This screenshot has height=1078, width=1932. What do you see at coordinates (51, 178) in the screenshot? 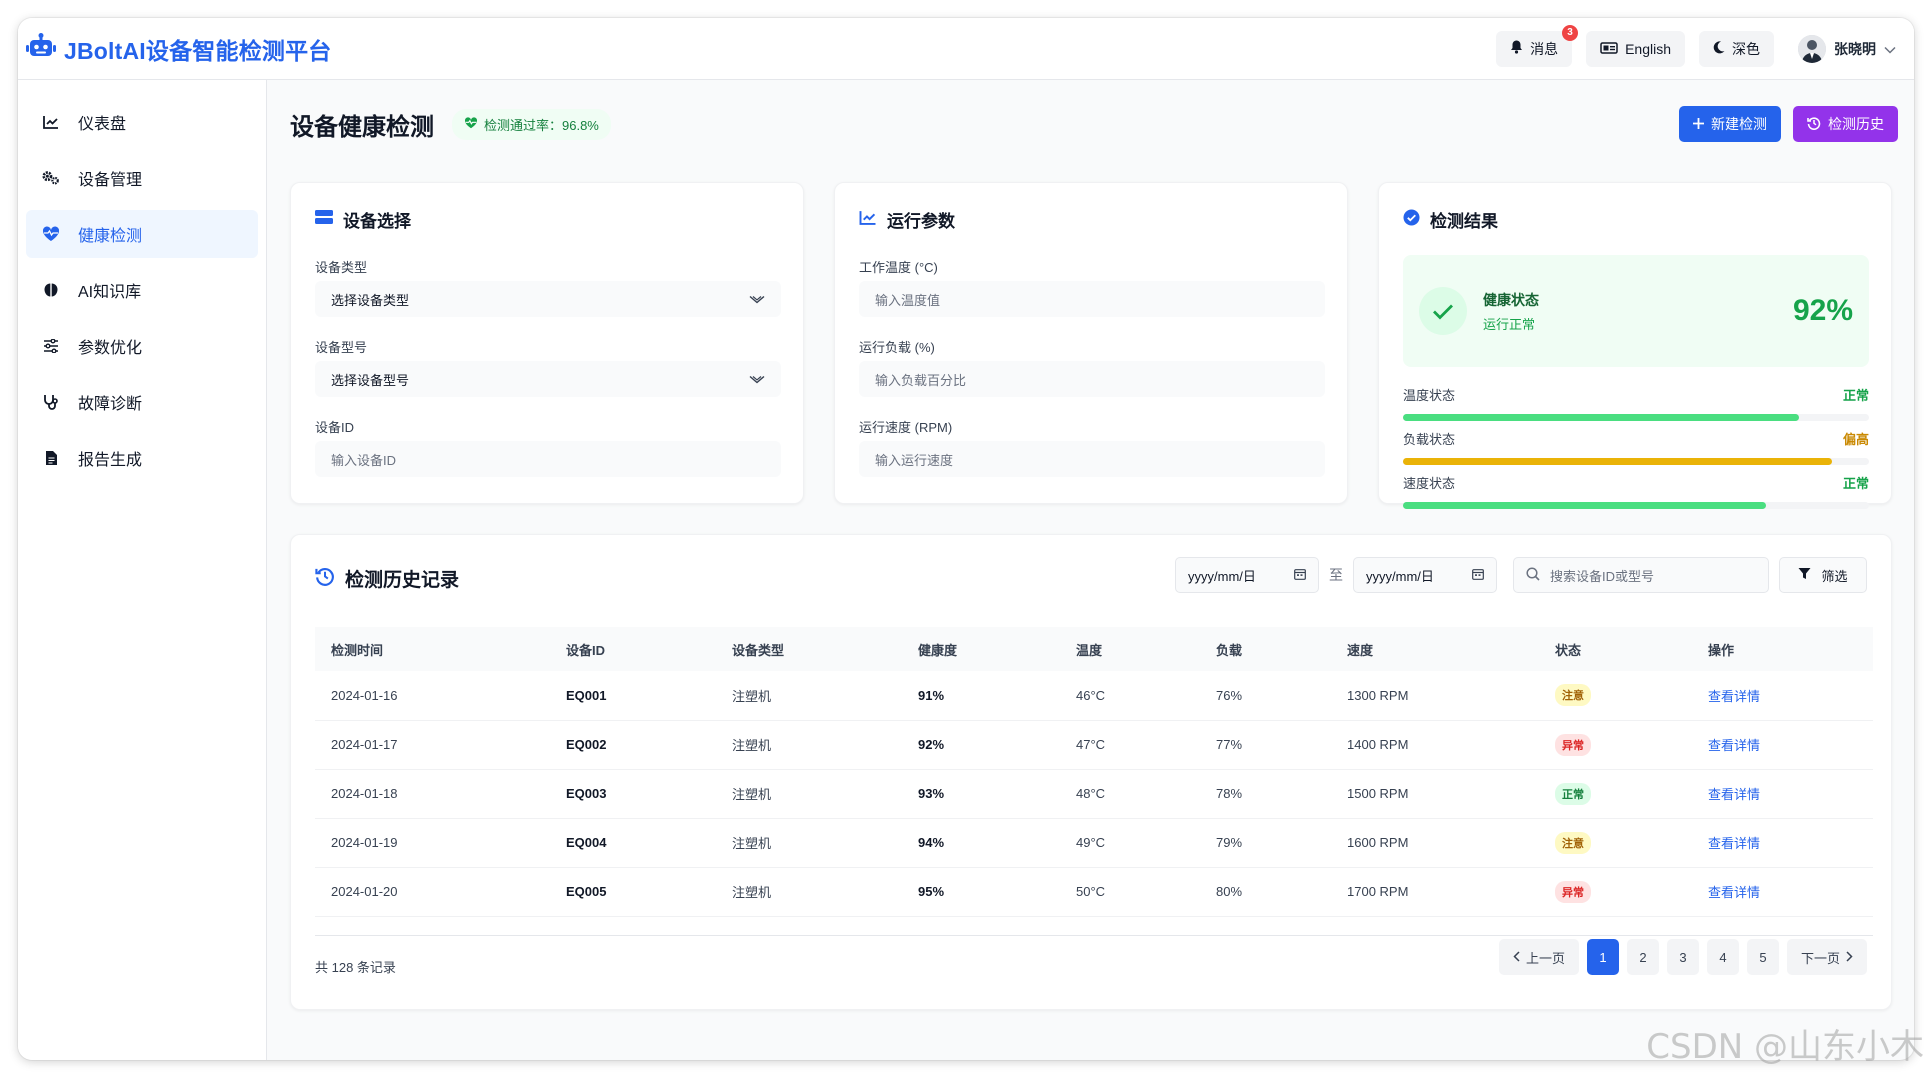
I see `gears-icon` at bounding box center [51, 178].